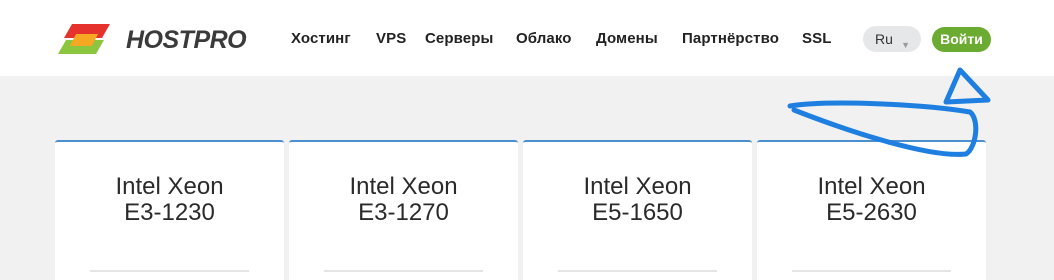 The width and height of the screenshot is (1054, 280). Describe the element at coordinates (459, 38) in the screenshot. I see `nav-item-servers: Серверы` at that location.